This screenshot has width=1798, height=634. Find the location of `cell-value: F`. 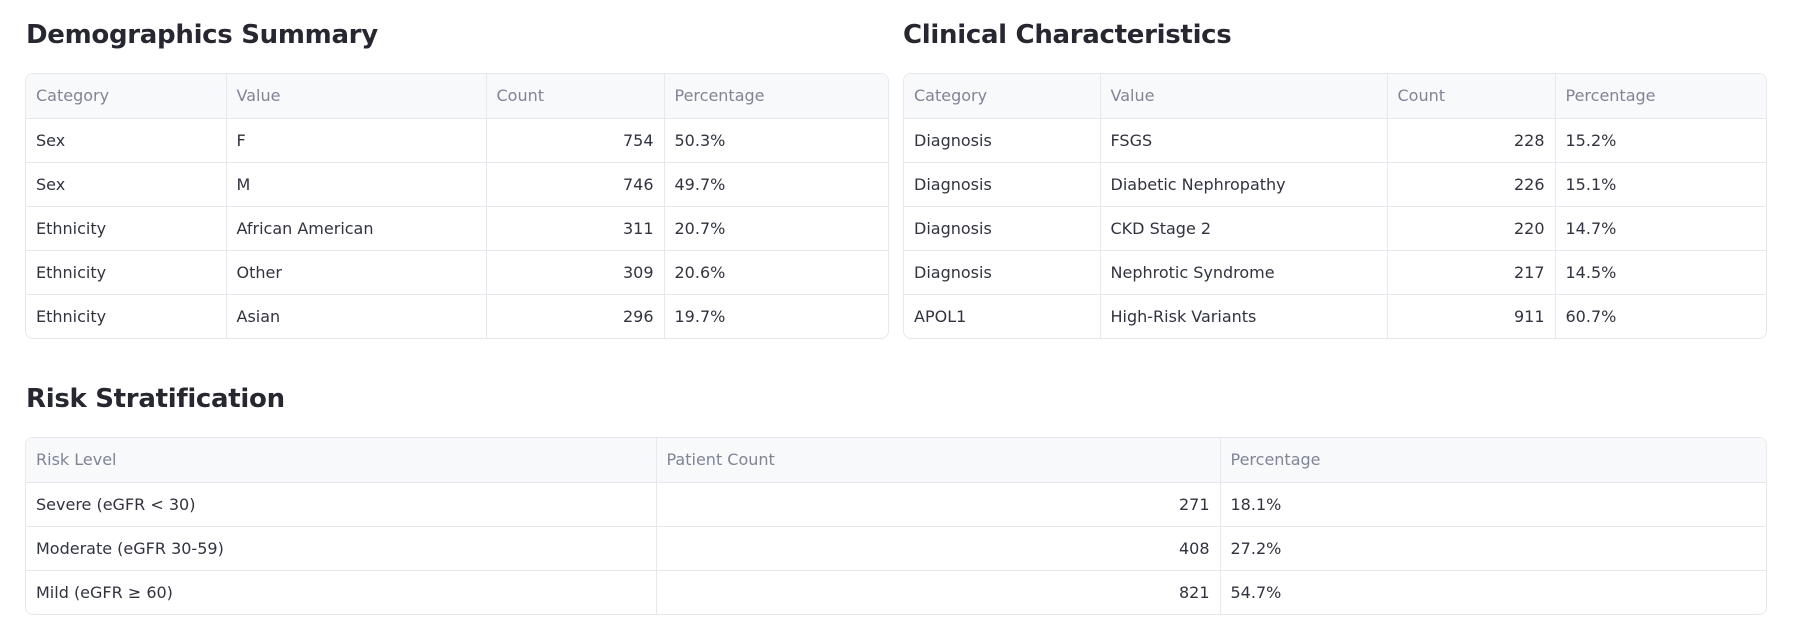

cell-value: F is located at coordinates (356, 140).